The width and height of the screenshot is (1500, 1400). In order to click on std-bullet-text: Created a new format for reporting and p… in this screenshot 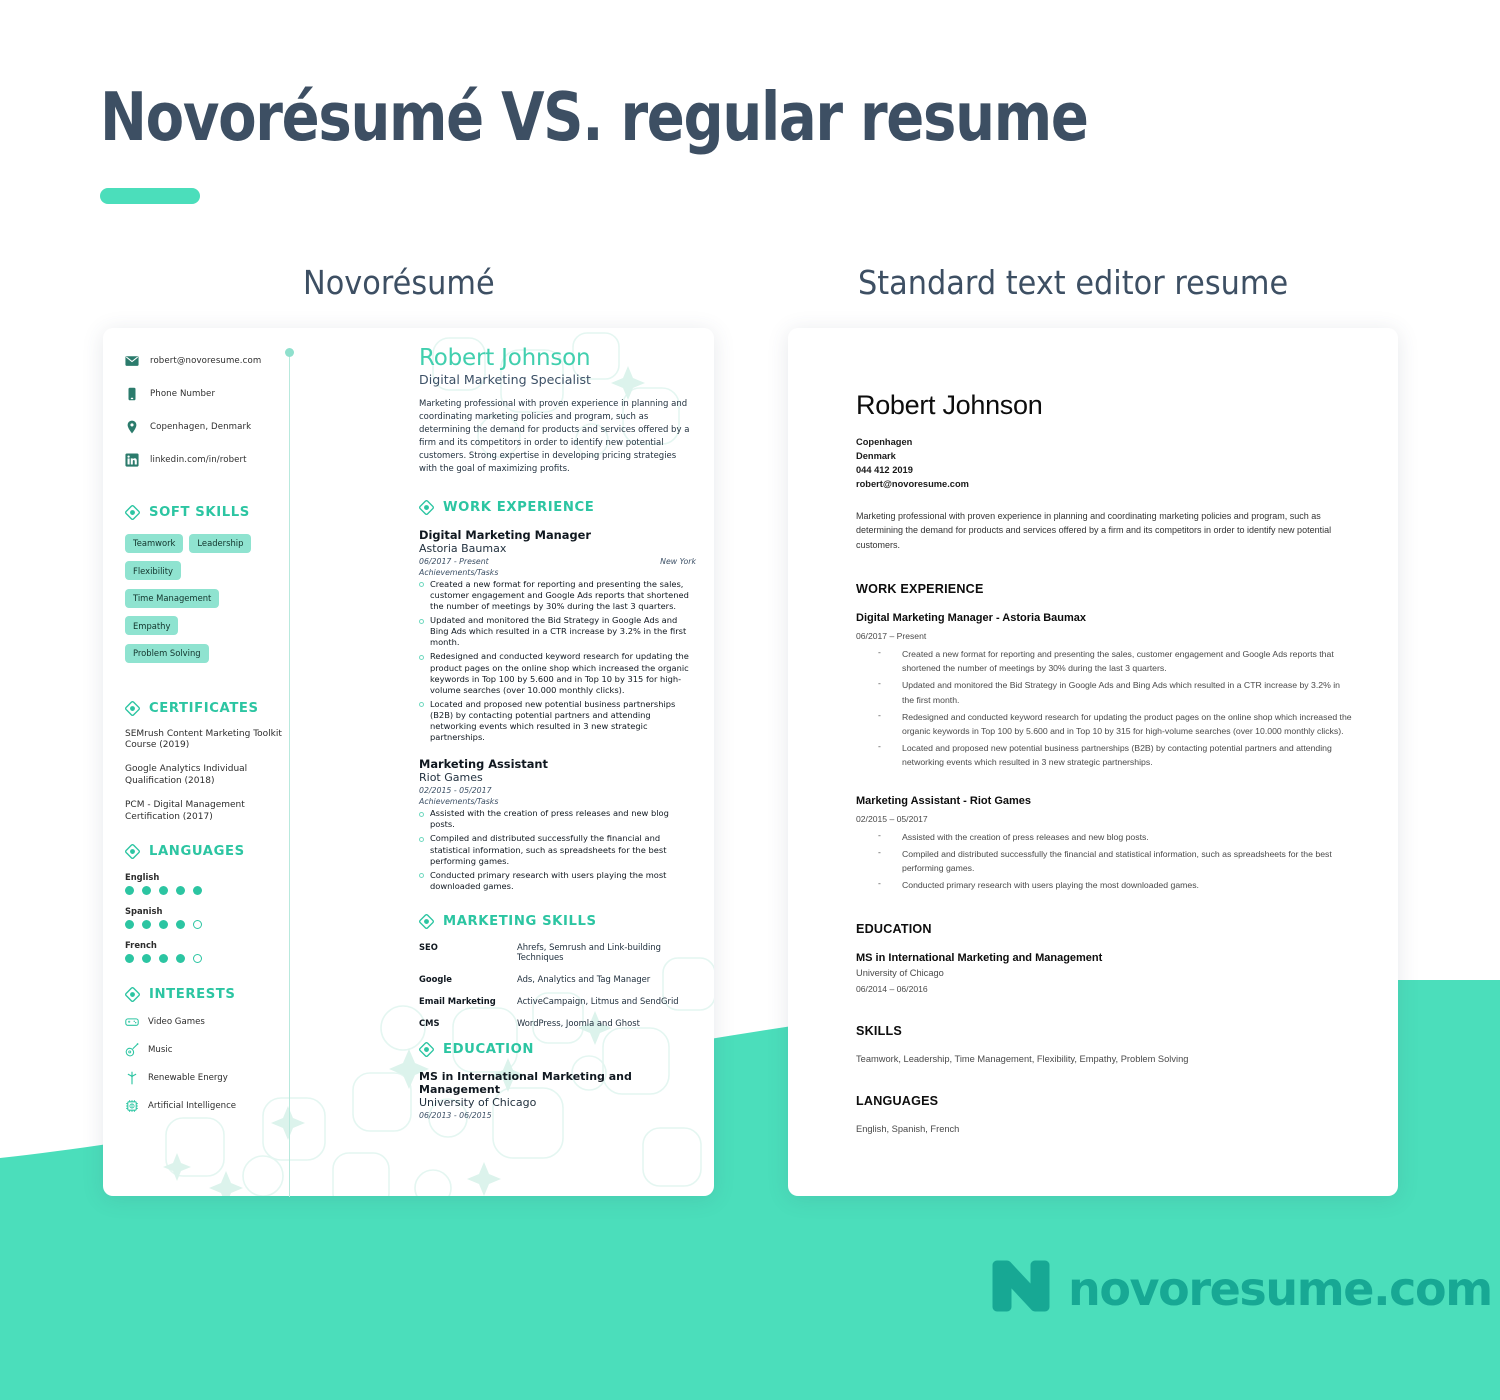, I will do `click(1118, 661)`.